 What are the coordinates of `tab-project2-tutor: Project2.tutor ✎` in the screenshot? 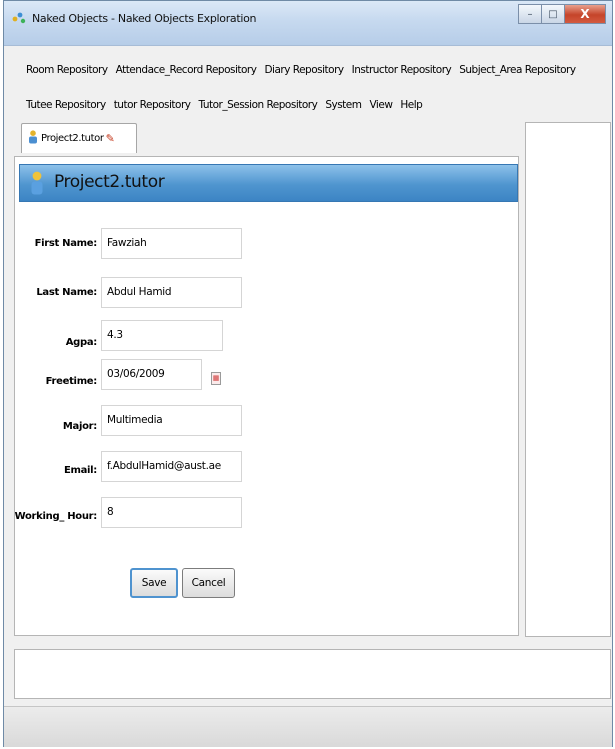 It's located at (79, 138).